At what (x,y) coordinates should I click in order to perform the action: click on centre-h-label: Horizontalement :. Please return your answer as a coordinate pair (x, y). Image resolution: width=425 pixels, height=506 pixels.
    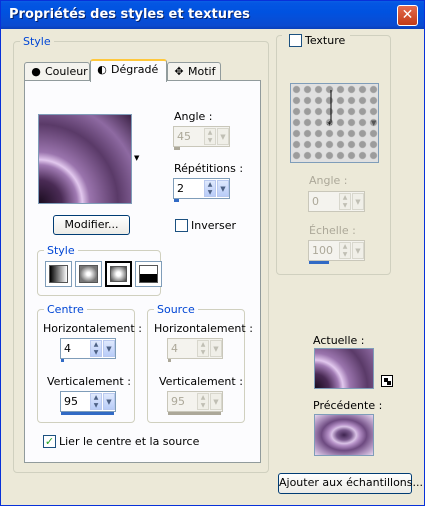
    Looking at the image, I should click on (92, 328).